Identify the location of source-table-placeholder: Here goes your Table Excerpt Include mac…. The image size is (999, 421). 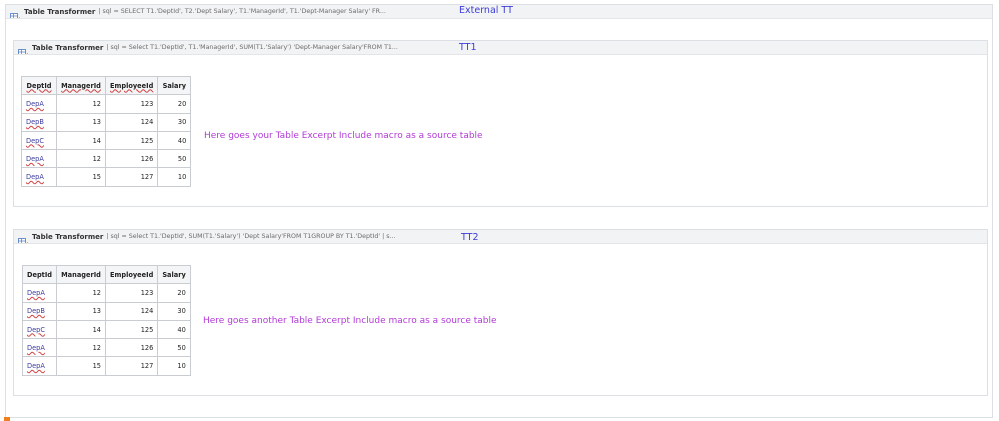
(343, 136).